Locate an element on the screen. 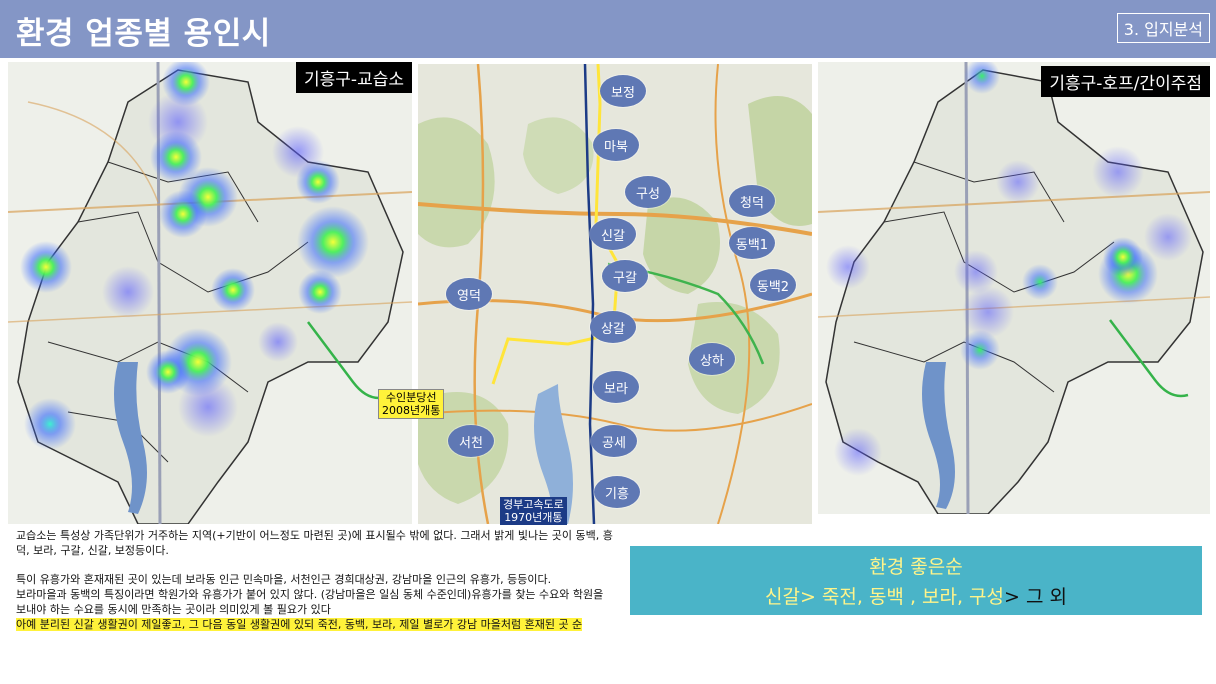  district-cheongdeok: 청덕 is located at coordinates (752, 201).